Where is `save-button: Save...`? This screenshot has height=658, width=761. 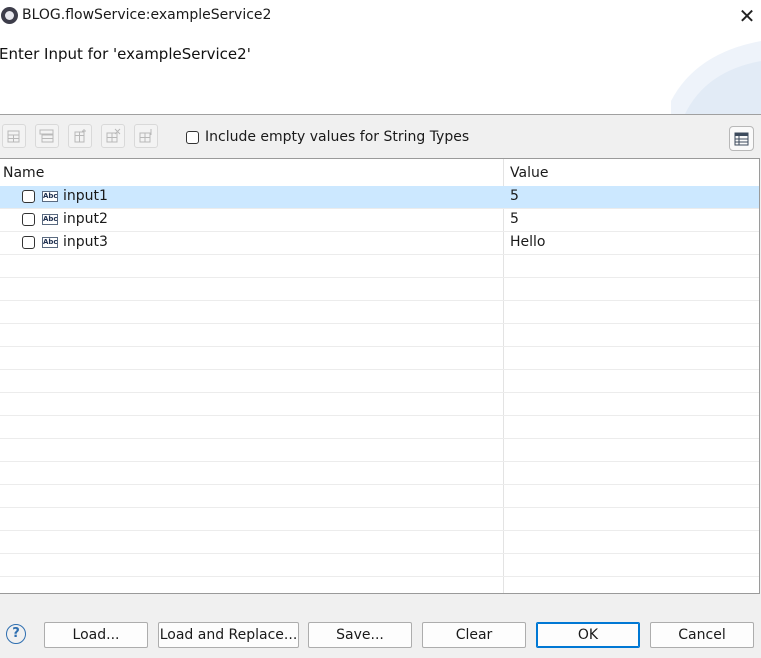 save-button: Save... is located at coordinates (360, 635).